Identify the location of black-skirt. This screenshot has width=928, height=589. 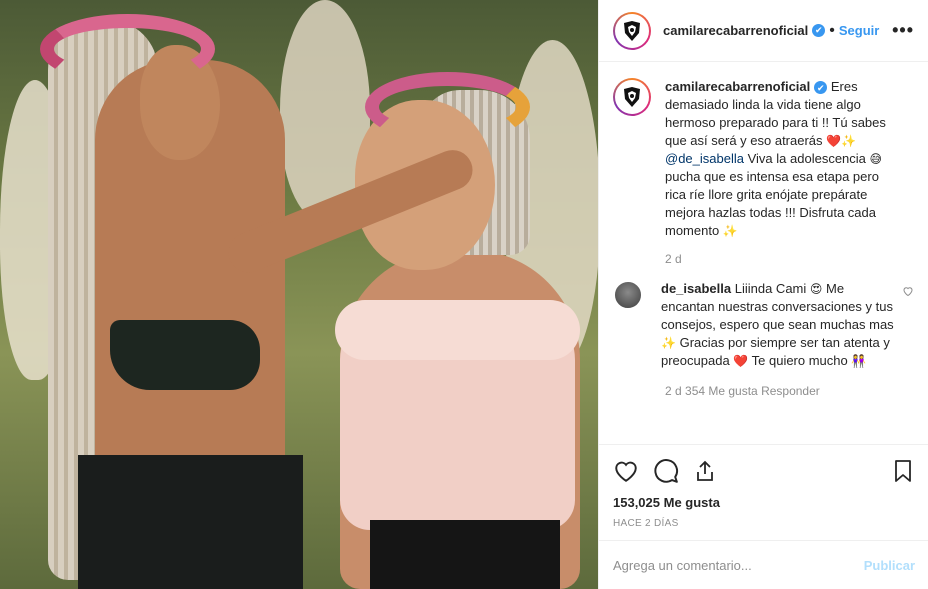
(465, 554).